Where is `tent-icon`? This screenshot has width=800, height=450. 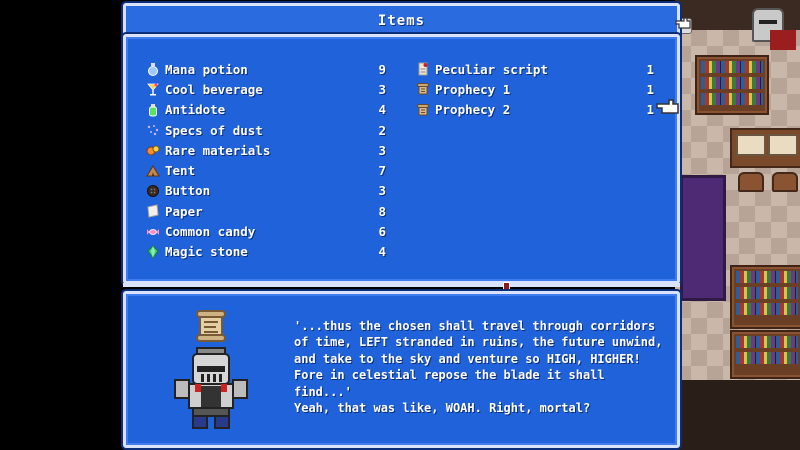
tent-icon is located at coordinates (153, 171).